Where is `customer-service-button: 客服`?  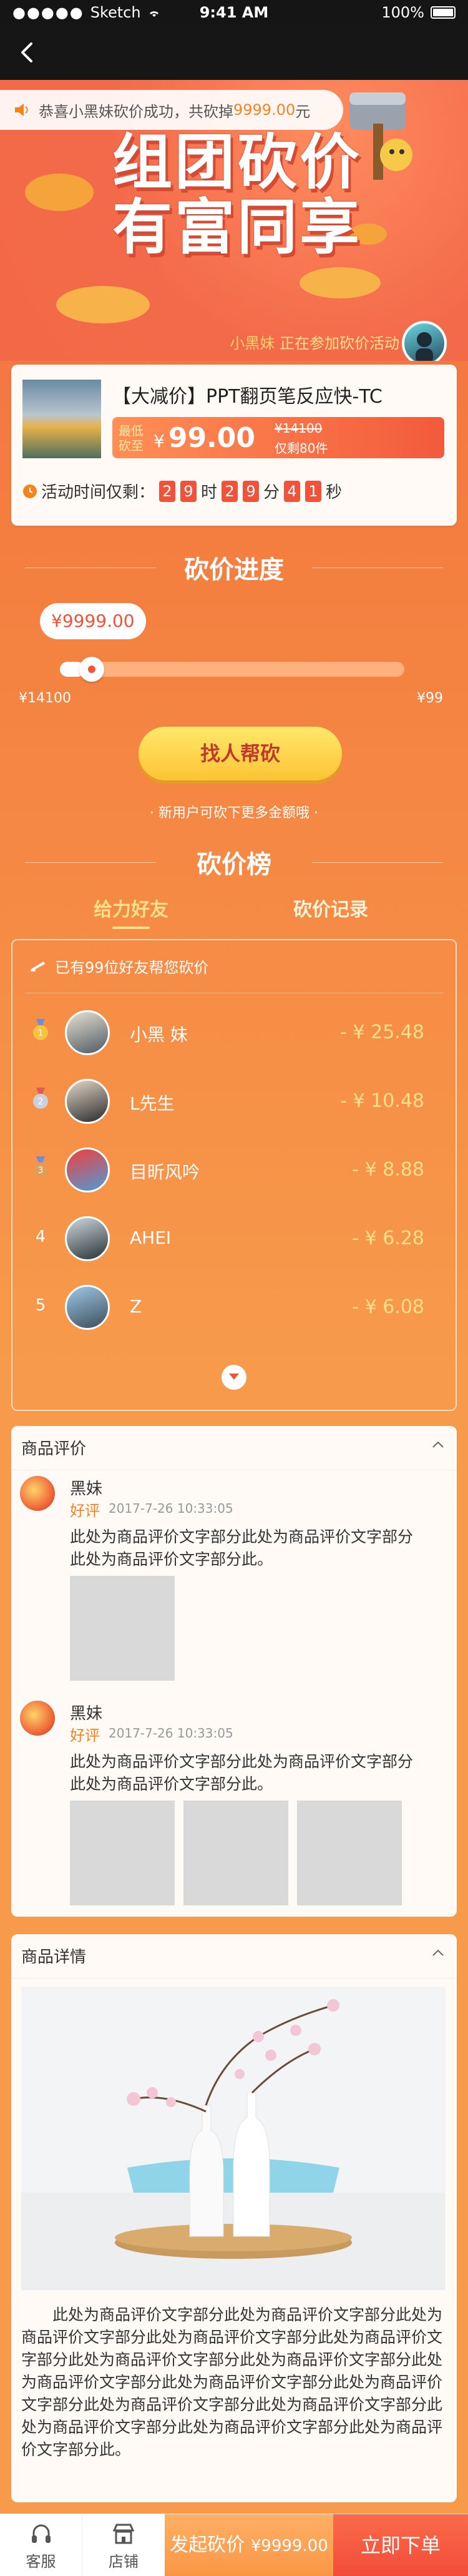
customer-service-button: 客服 is located at coordinates (41, 2545).